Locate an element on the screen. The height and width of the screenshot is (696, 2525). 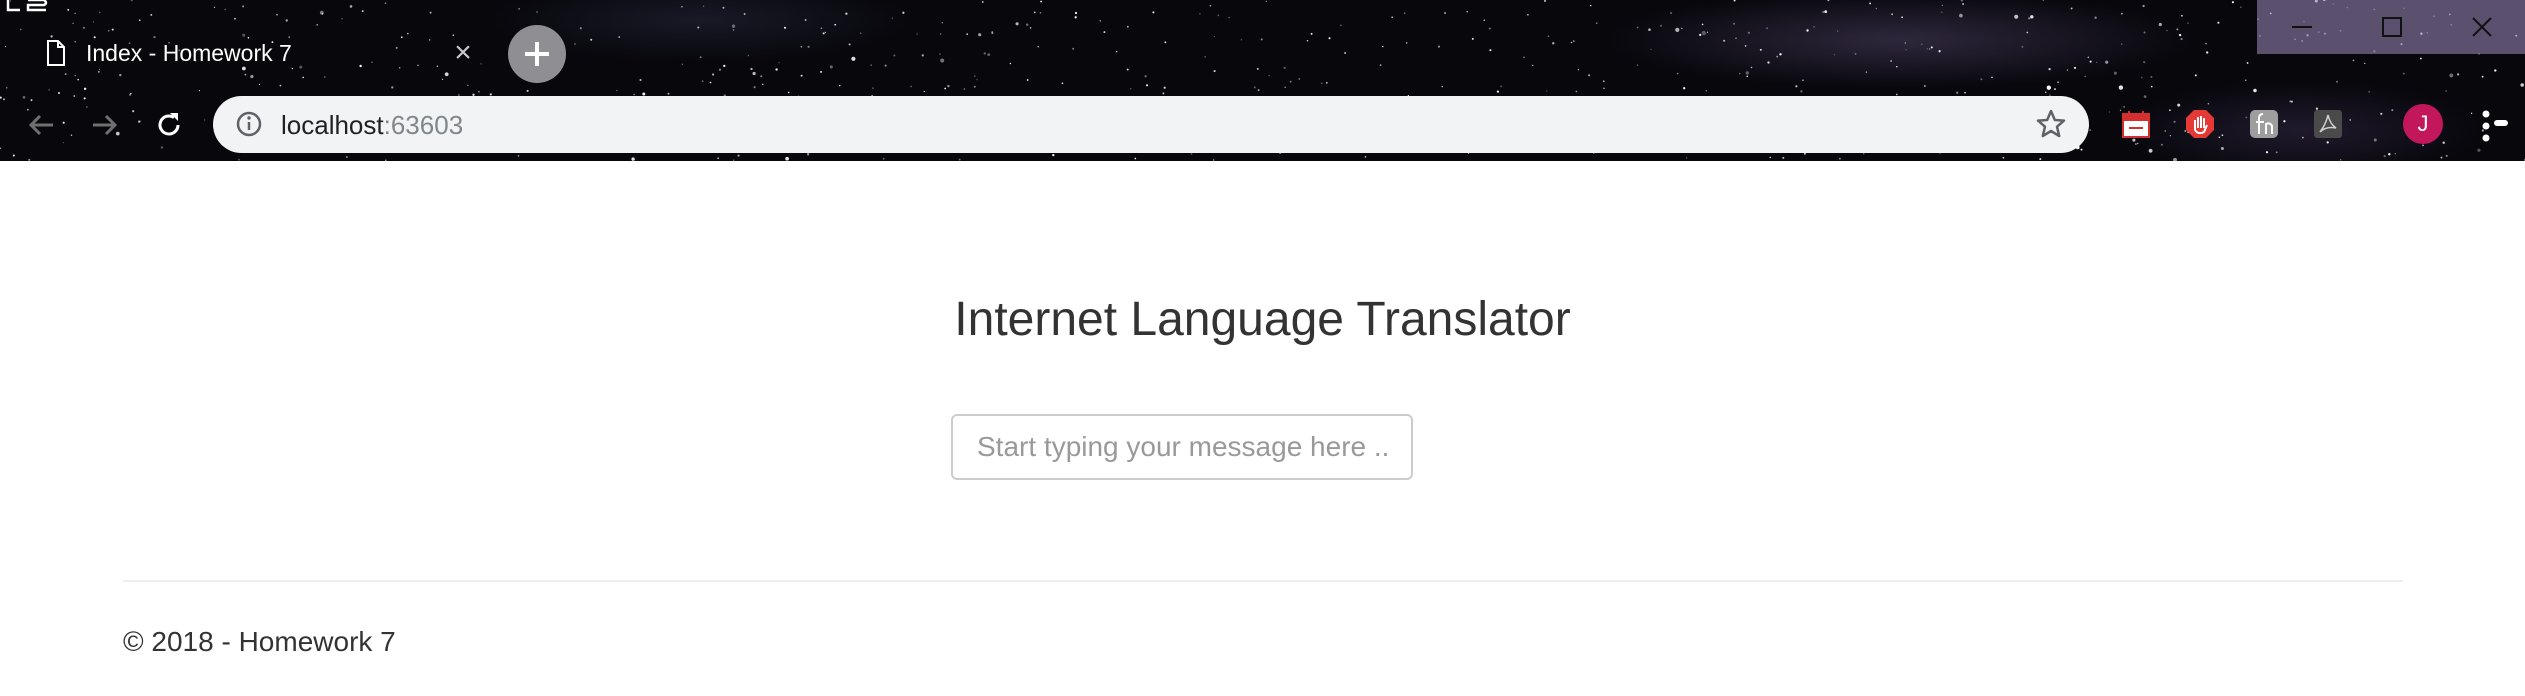
menu-icon is located at coordinates (2493, 126).